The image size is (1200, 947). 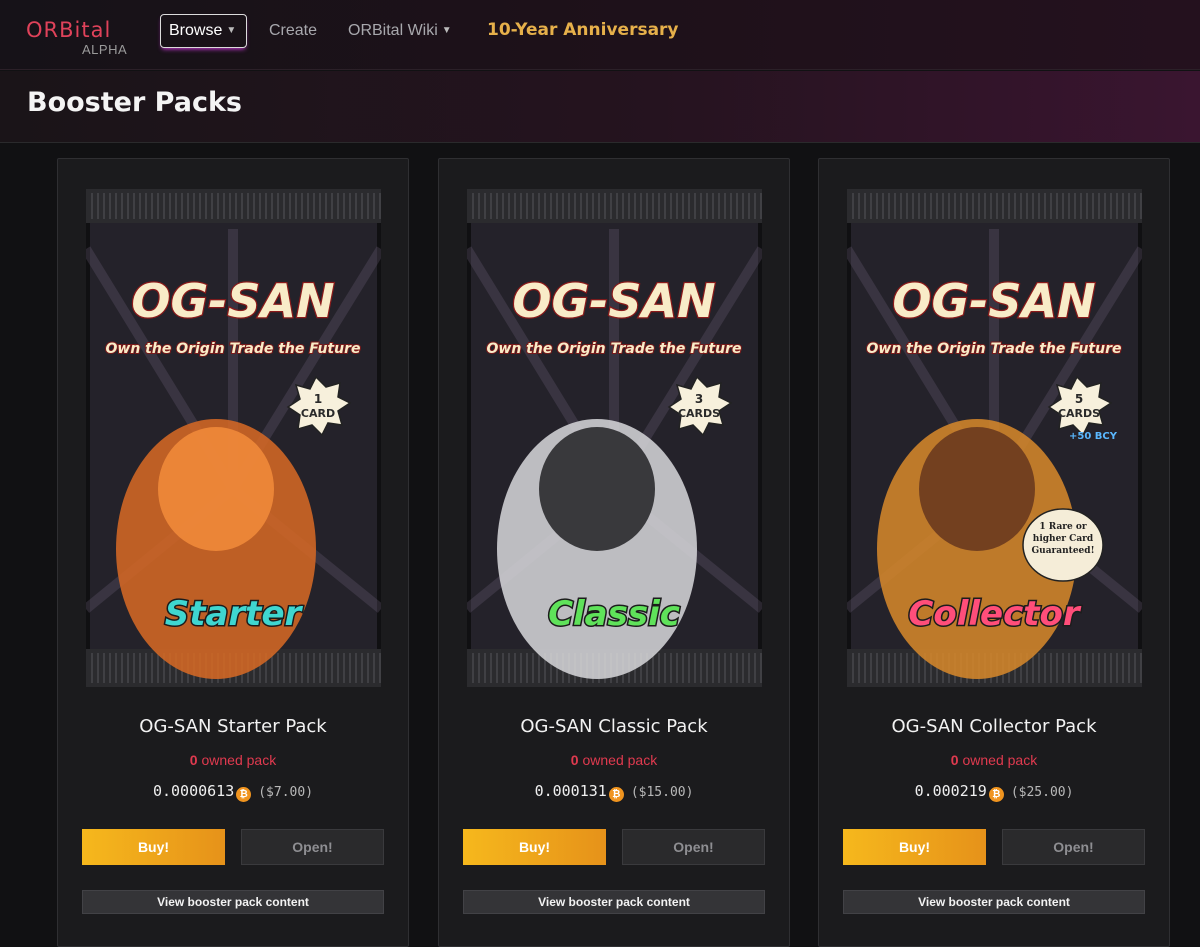 I want to click on svg-text: 1 Rare or, so click(x=1063, y=527).